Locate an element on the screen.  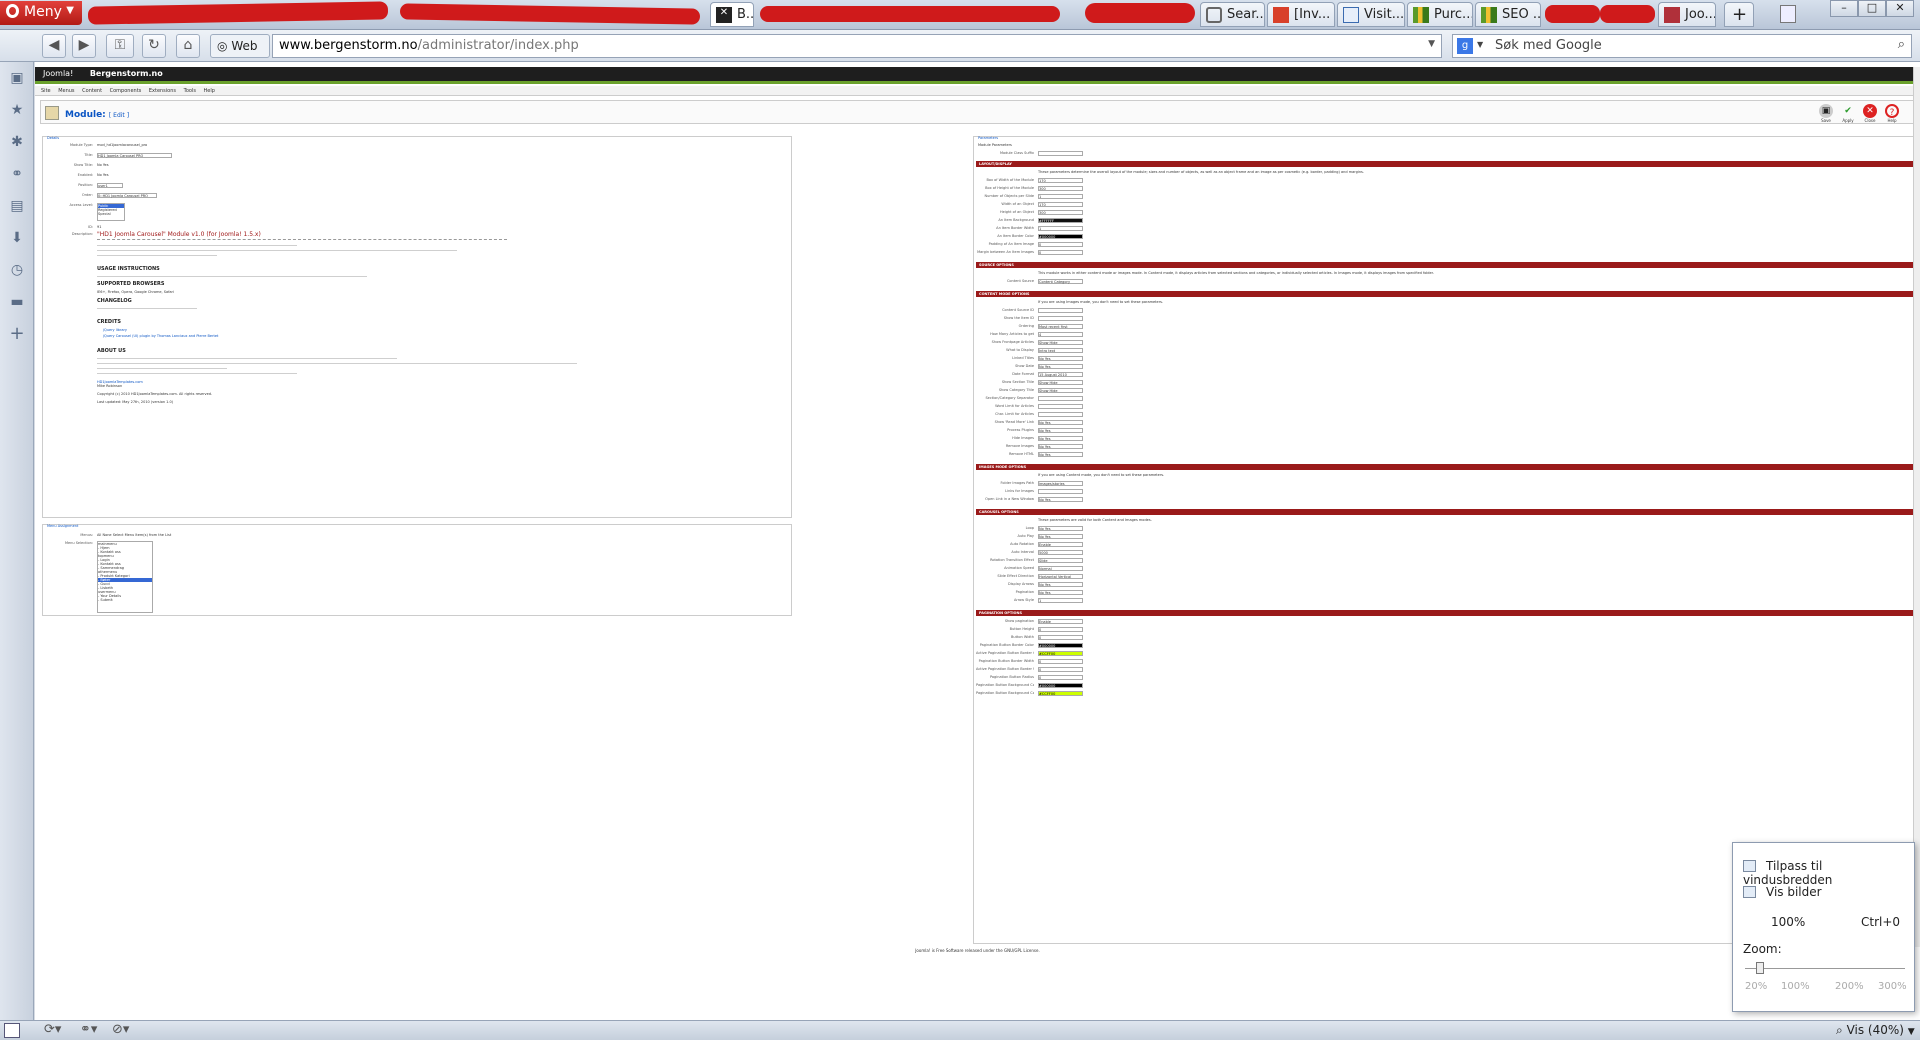
menu-item: Site is located at coordinates (46, 91).